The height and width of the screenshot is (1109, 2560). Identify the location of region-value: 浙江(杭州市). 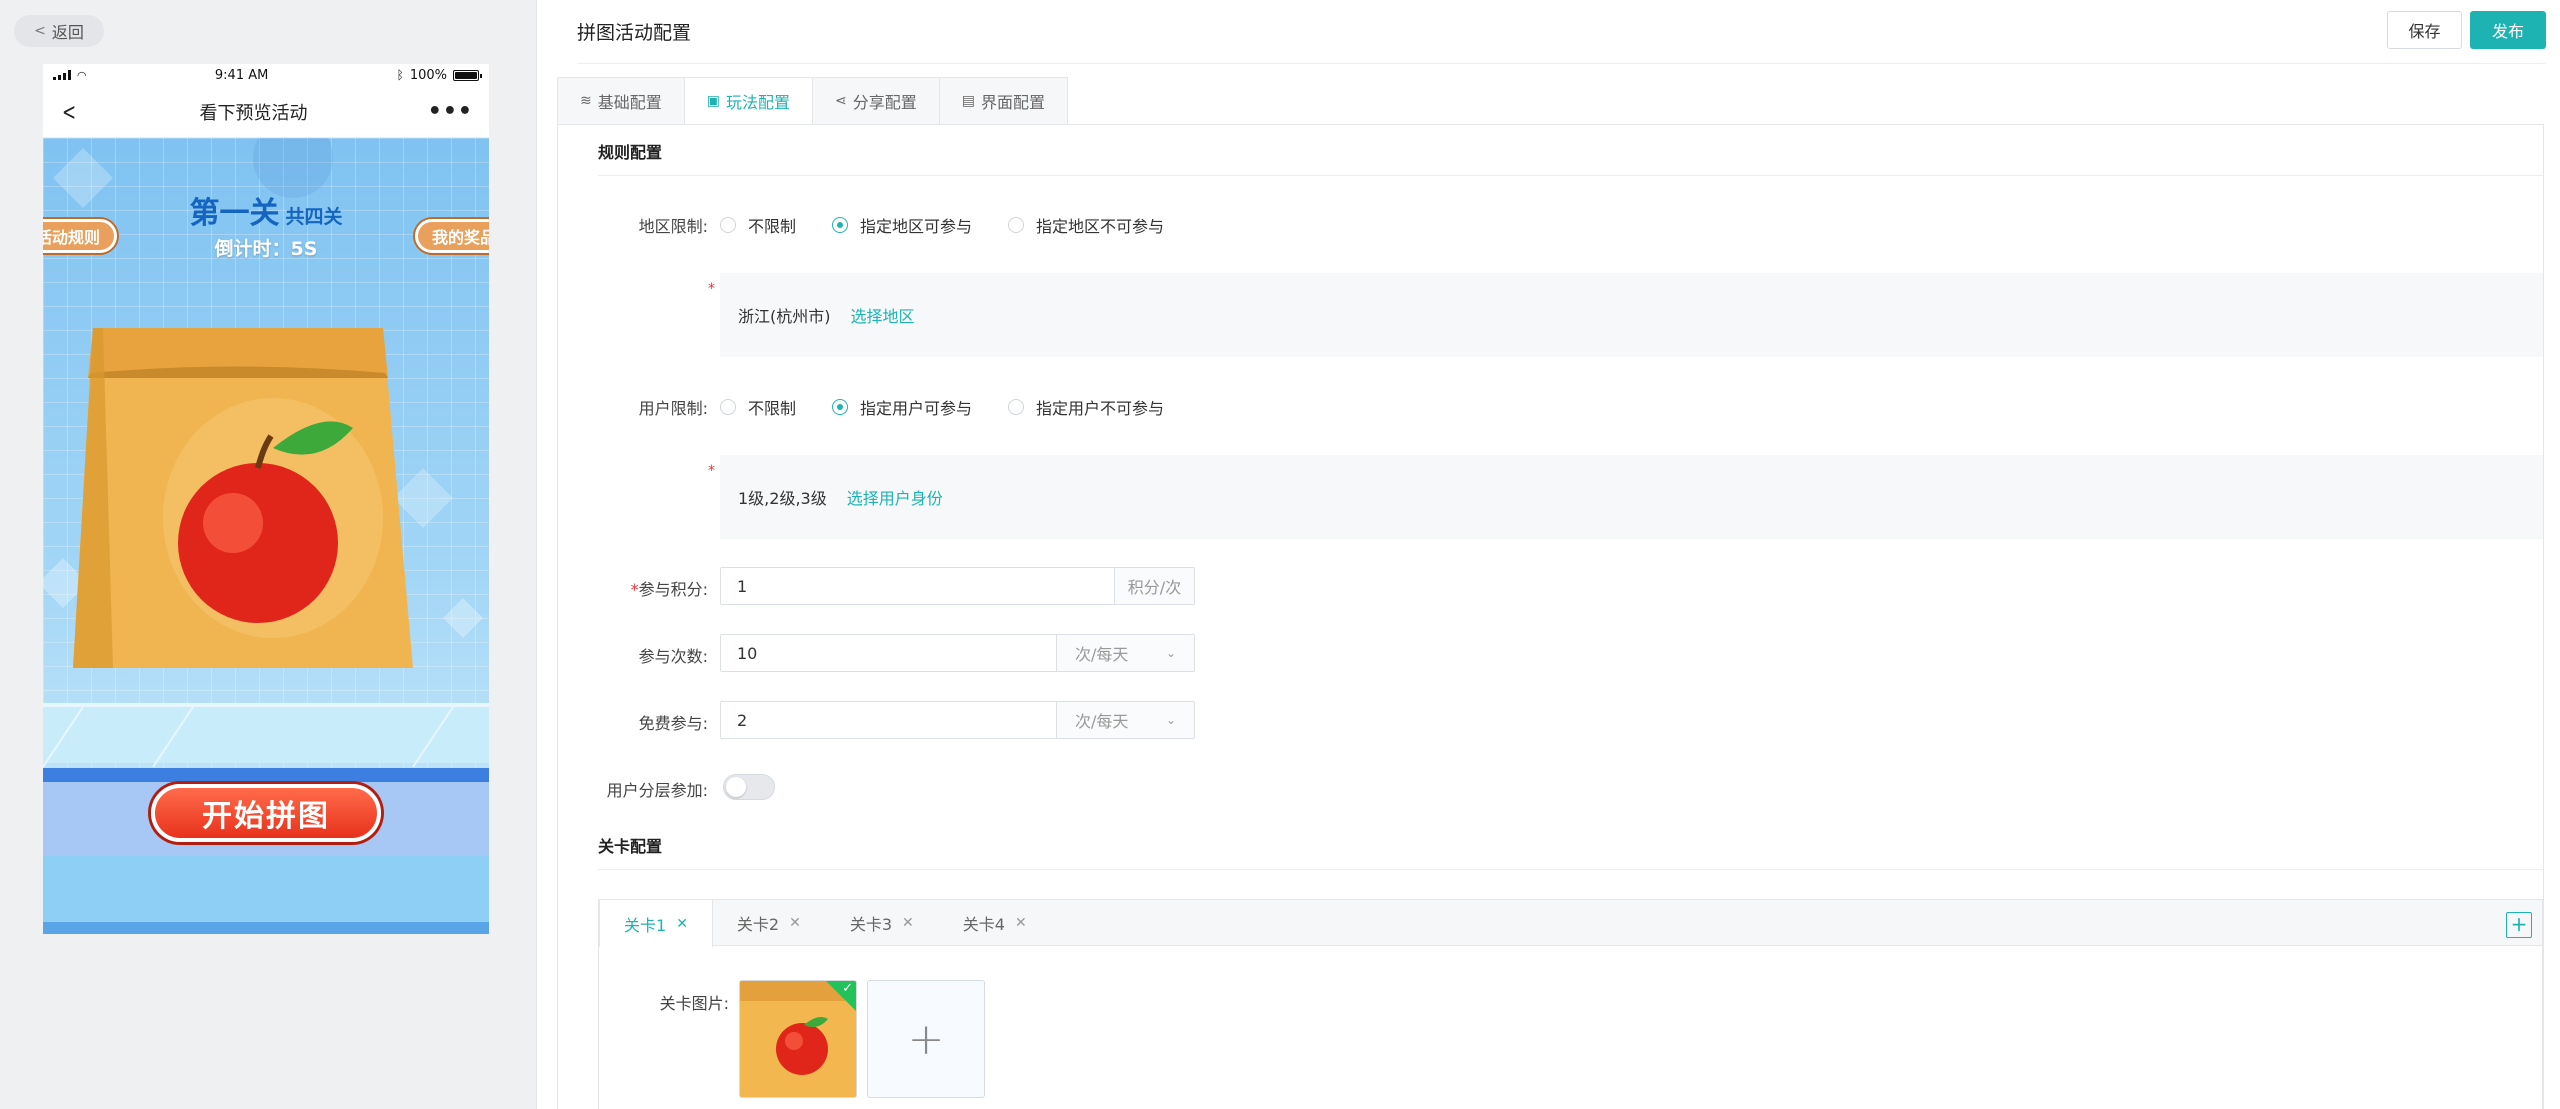
(784, 316).